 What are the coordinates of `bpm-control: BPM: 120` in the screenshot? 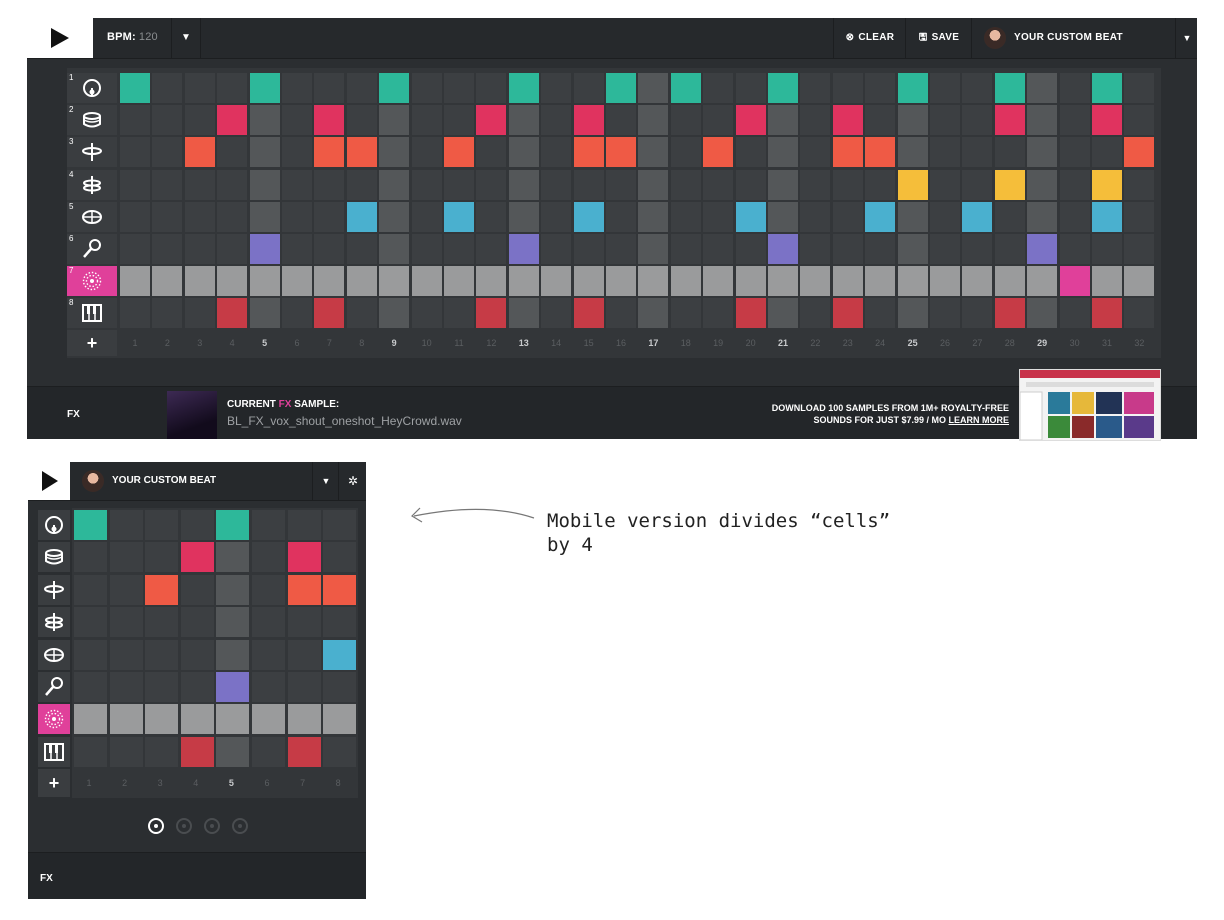 It's located at (132, 37).